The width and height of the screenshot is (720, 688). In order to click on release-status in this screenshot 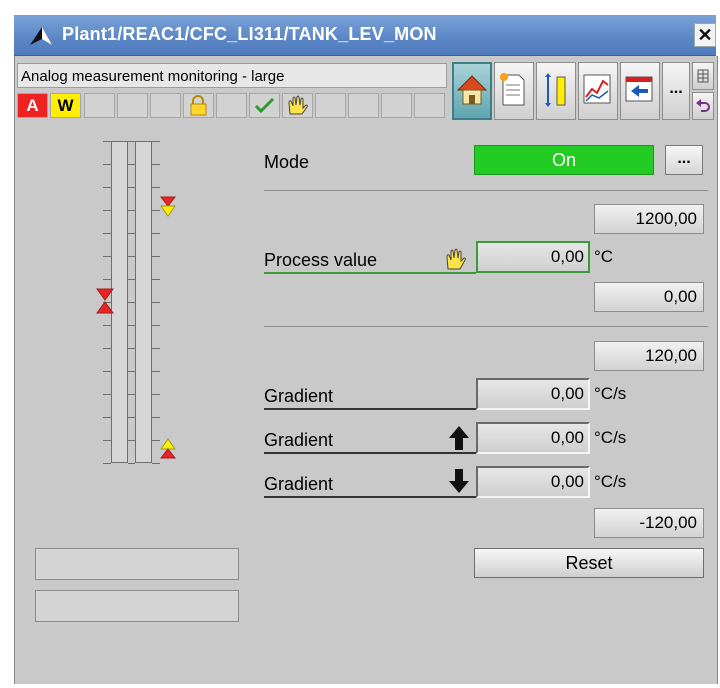, I will do `click(264, 105)`.